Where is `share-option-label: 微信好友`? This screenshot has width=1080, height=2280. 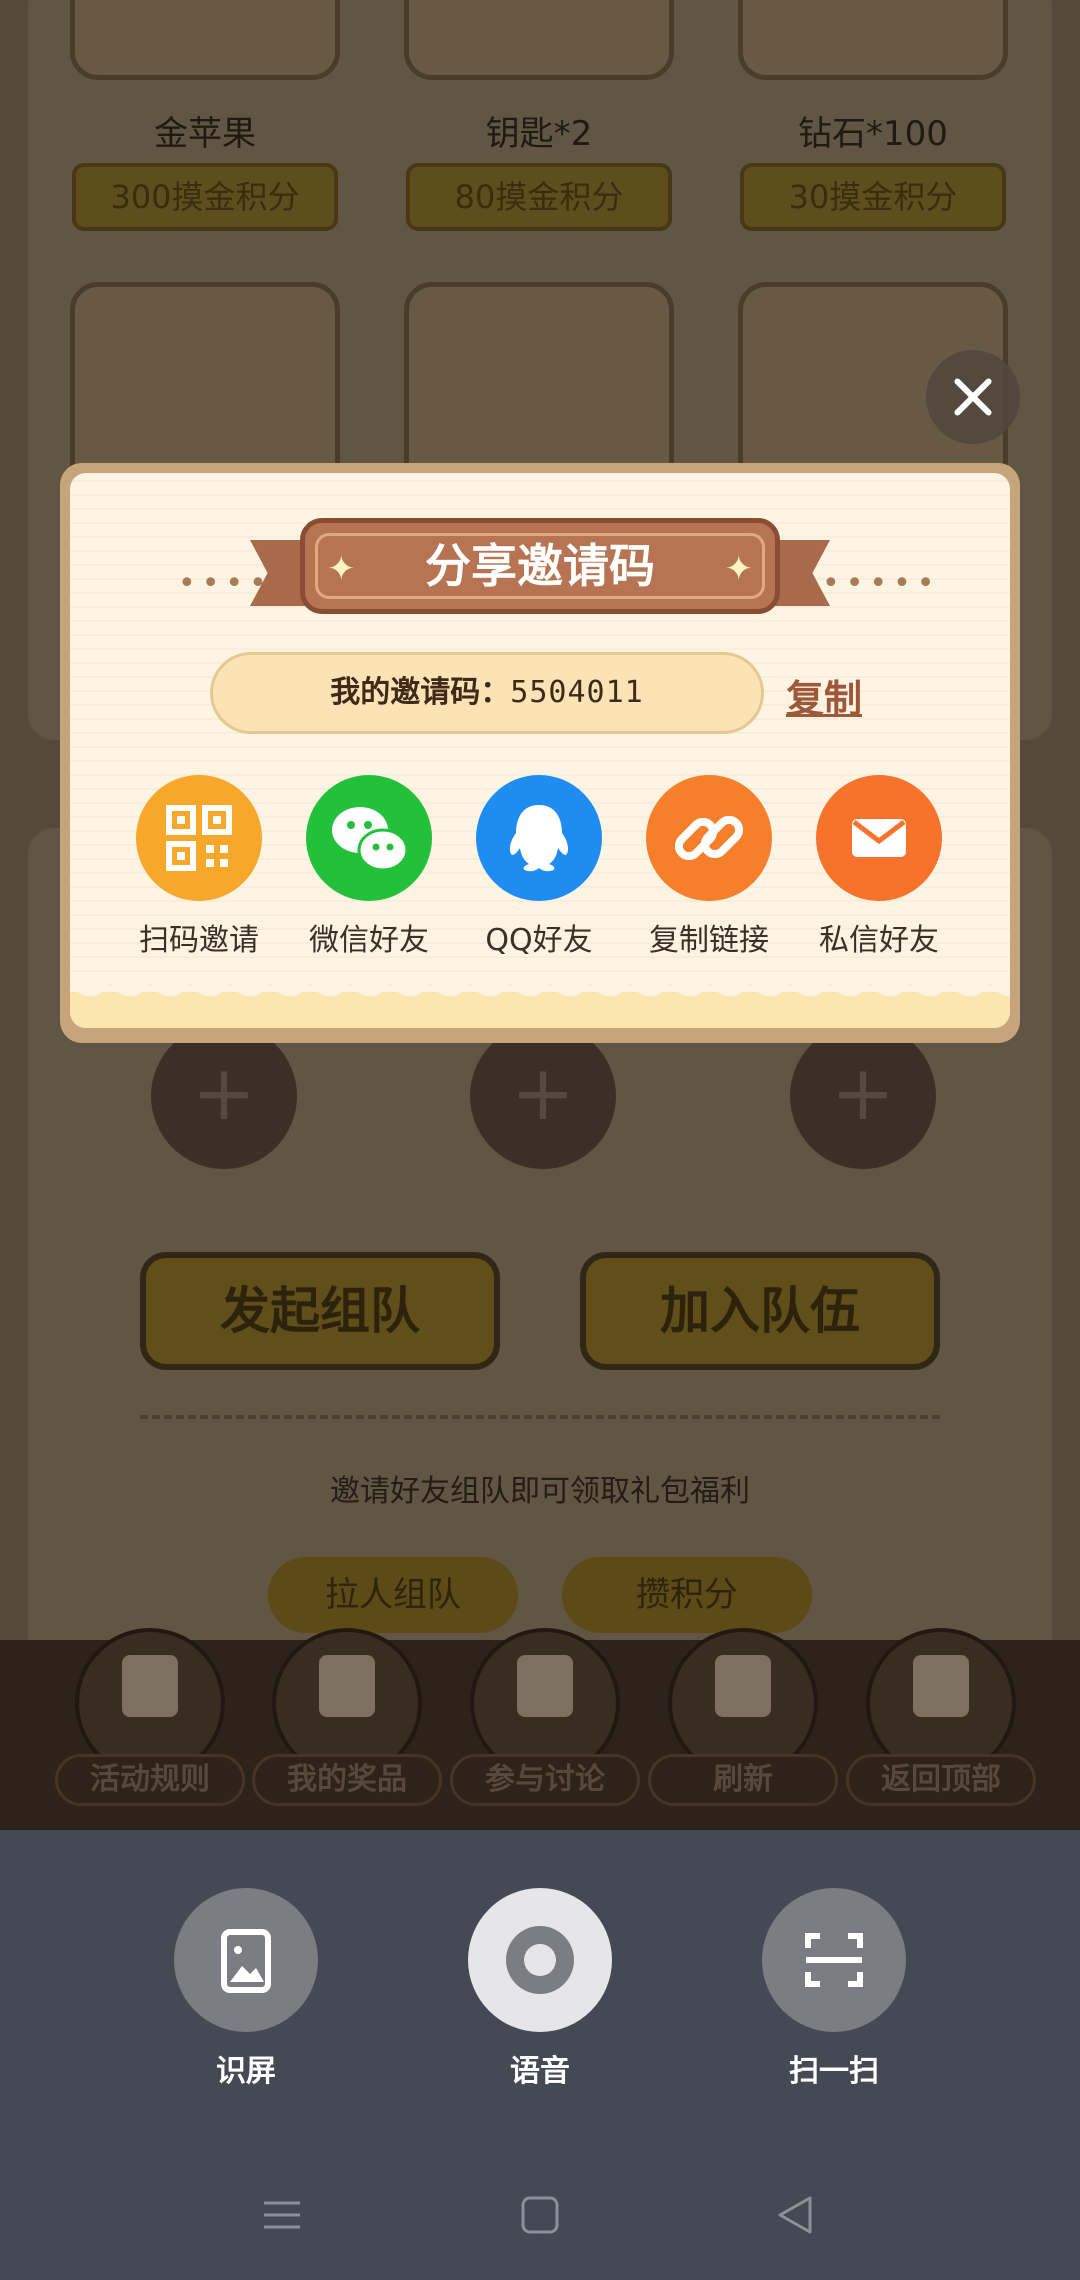 share-option-label: 微信好友 is located at coordinates (369, 940).